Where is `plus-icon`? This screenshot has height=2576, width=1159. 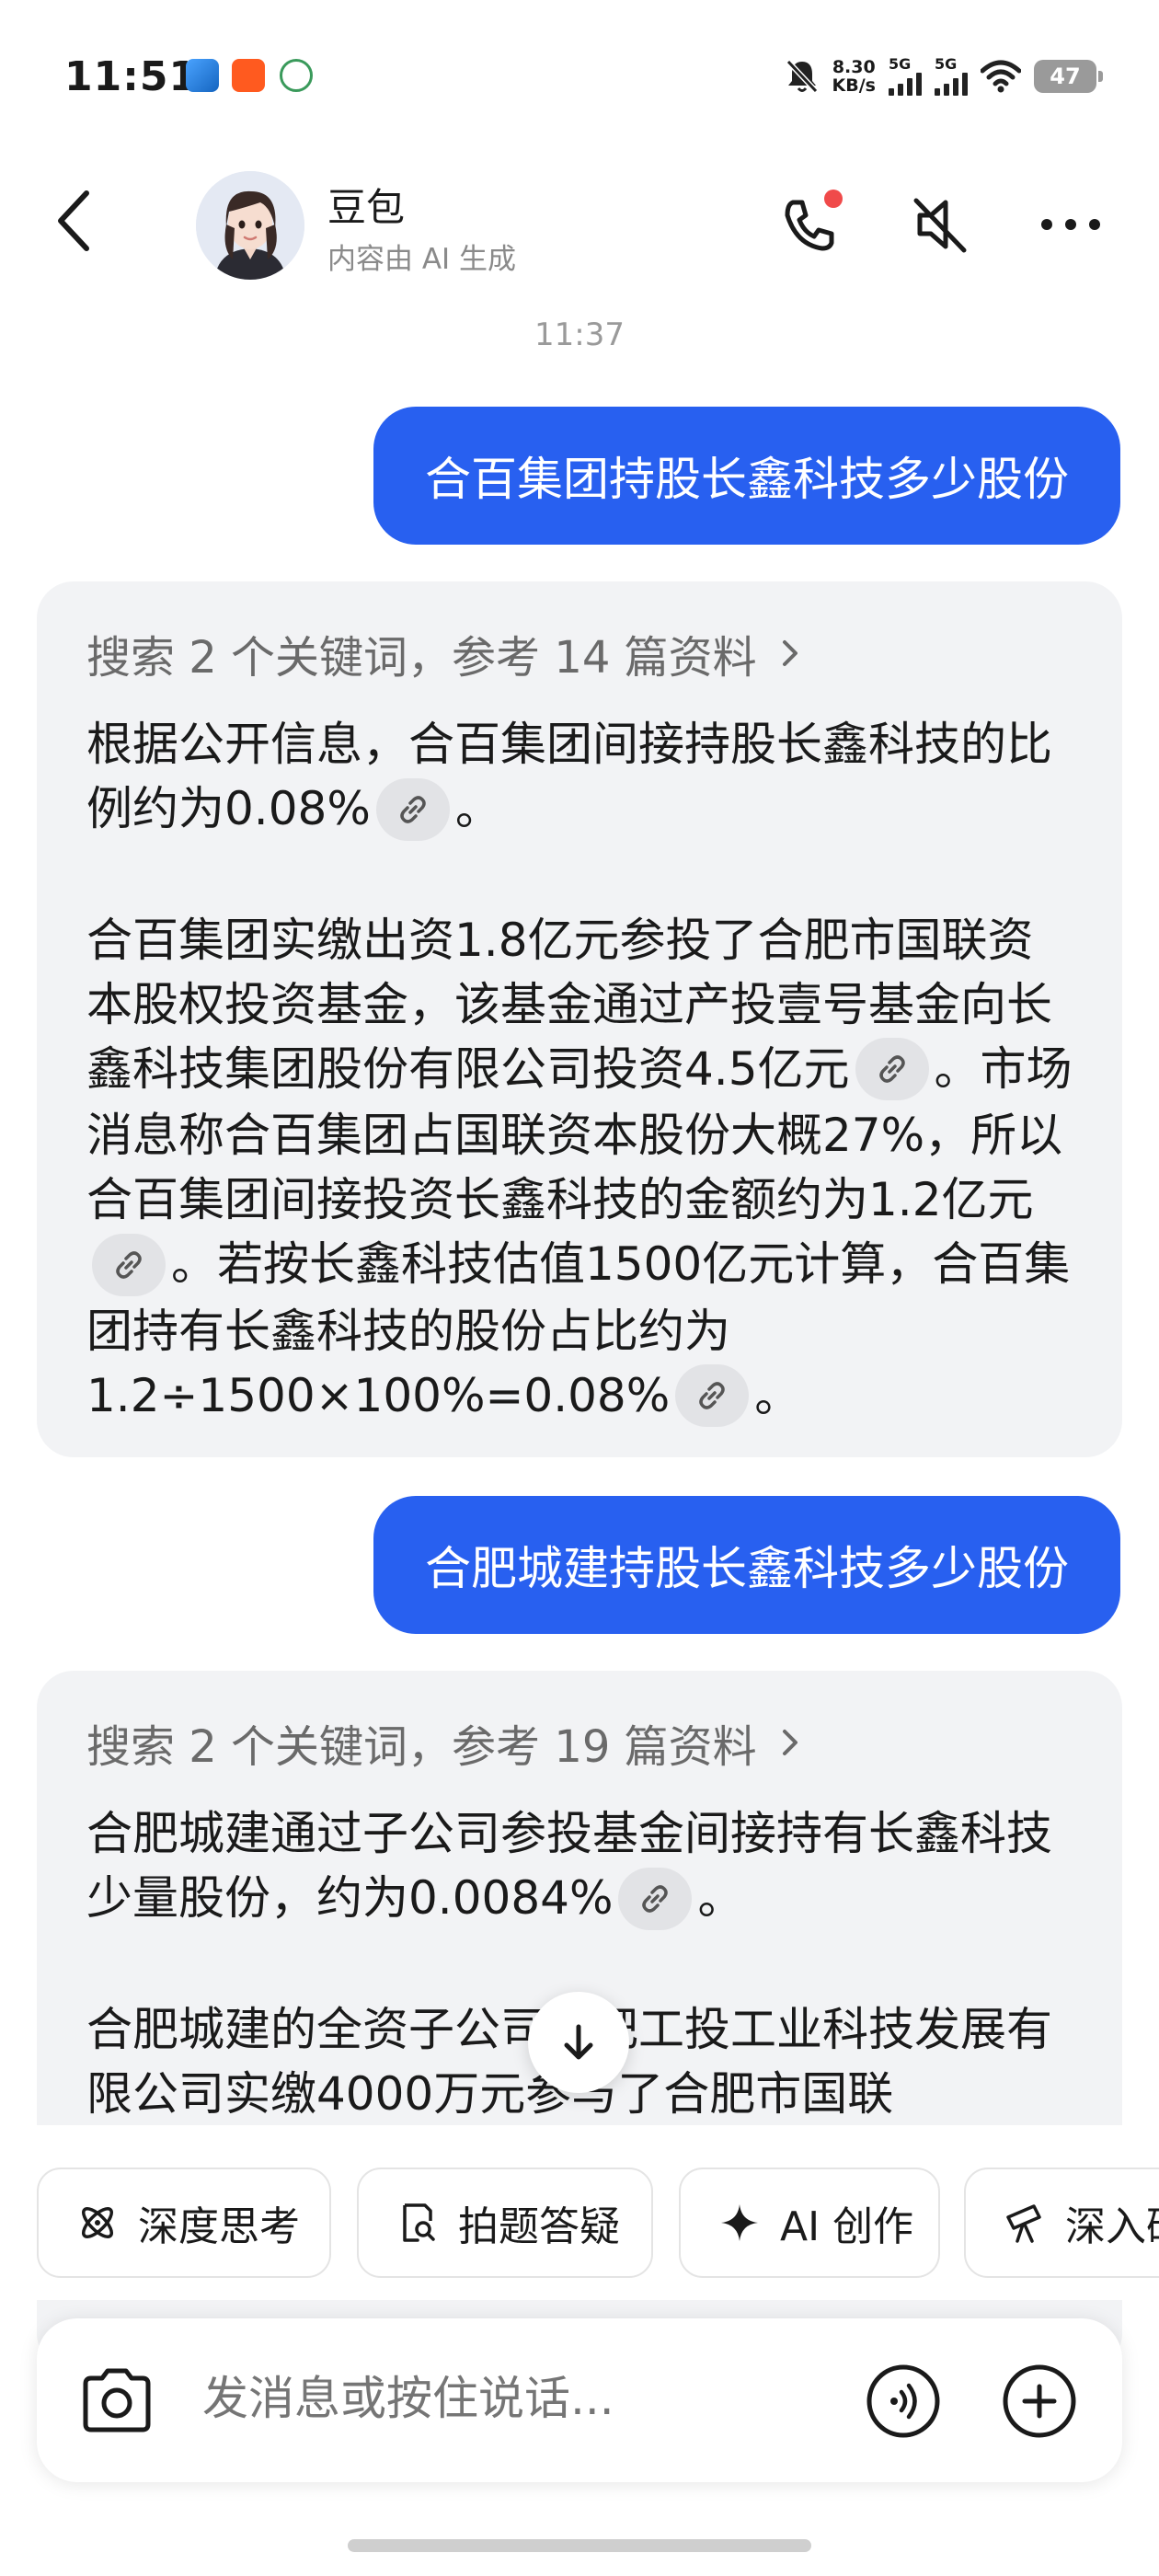
plus-icon is located at coordinates (1039, 2401).